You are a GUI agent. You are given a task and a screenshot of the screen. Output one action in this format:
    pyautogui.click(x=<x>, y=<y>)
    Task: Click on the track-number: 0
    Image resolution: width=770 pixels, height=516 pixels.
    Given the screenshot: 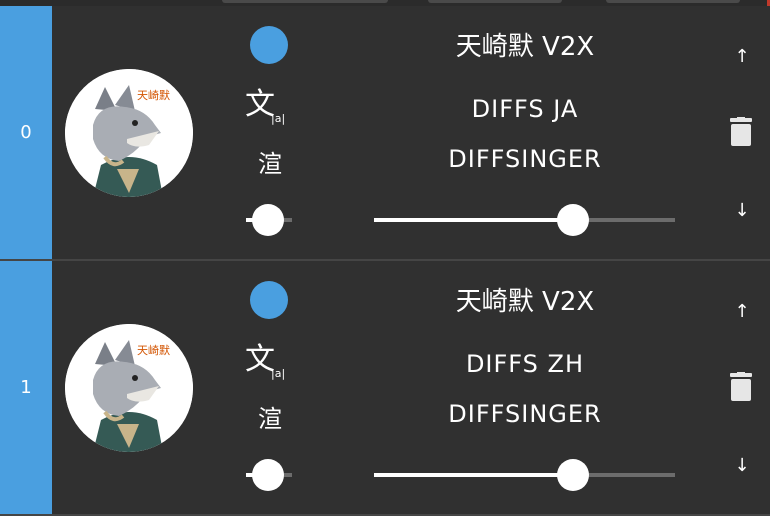 What is the action you would take?
    pyautogui.click(x=26, y=132)
    